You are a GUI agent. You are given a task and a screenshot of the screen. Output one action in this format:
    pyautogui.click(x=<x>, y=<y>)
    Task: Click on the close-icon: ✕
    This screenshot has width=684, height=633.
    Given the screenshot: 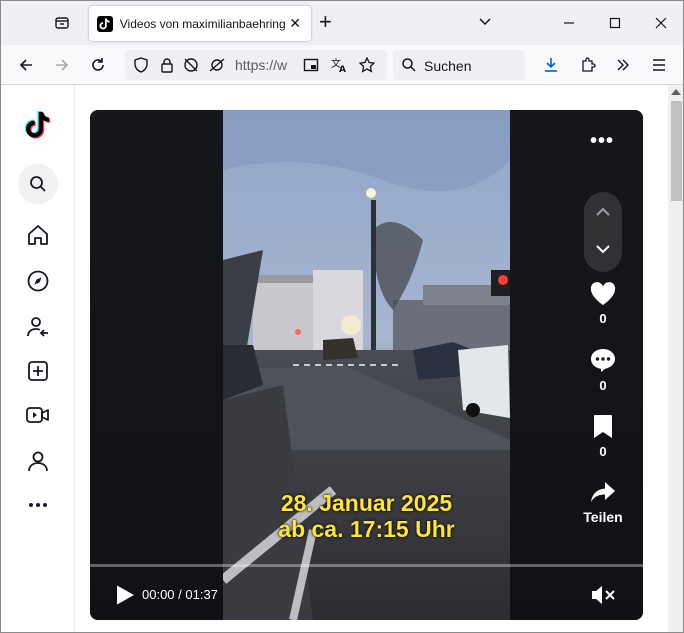 What is the action you would take?
    pyautogui.click(x=295, y=23)
    